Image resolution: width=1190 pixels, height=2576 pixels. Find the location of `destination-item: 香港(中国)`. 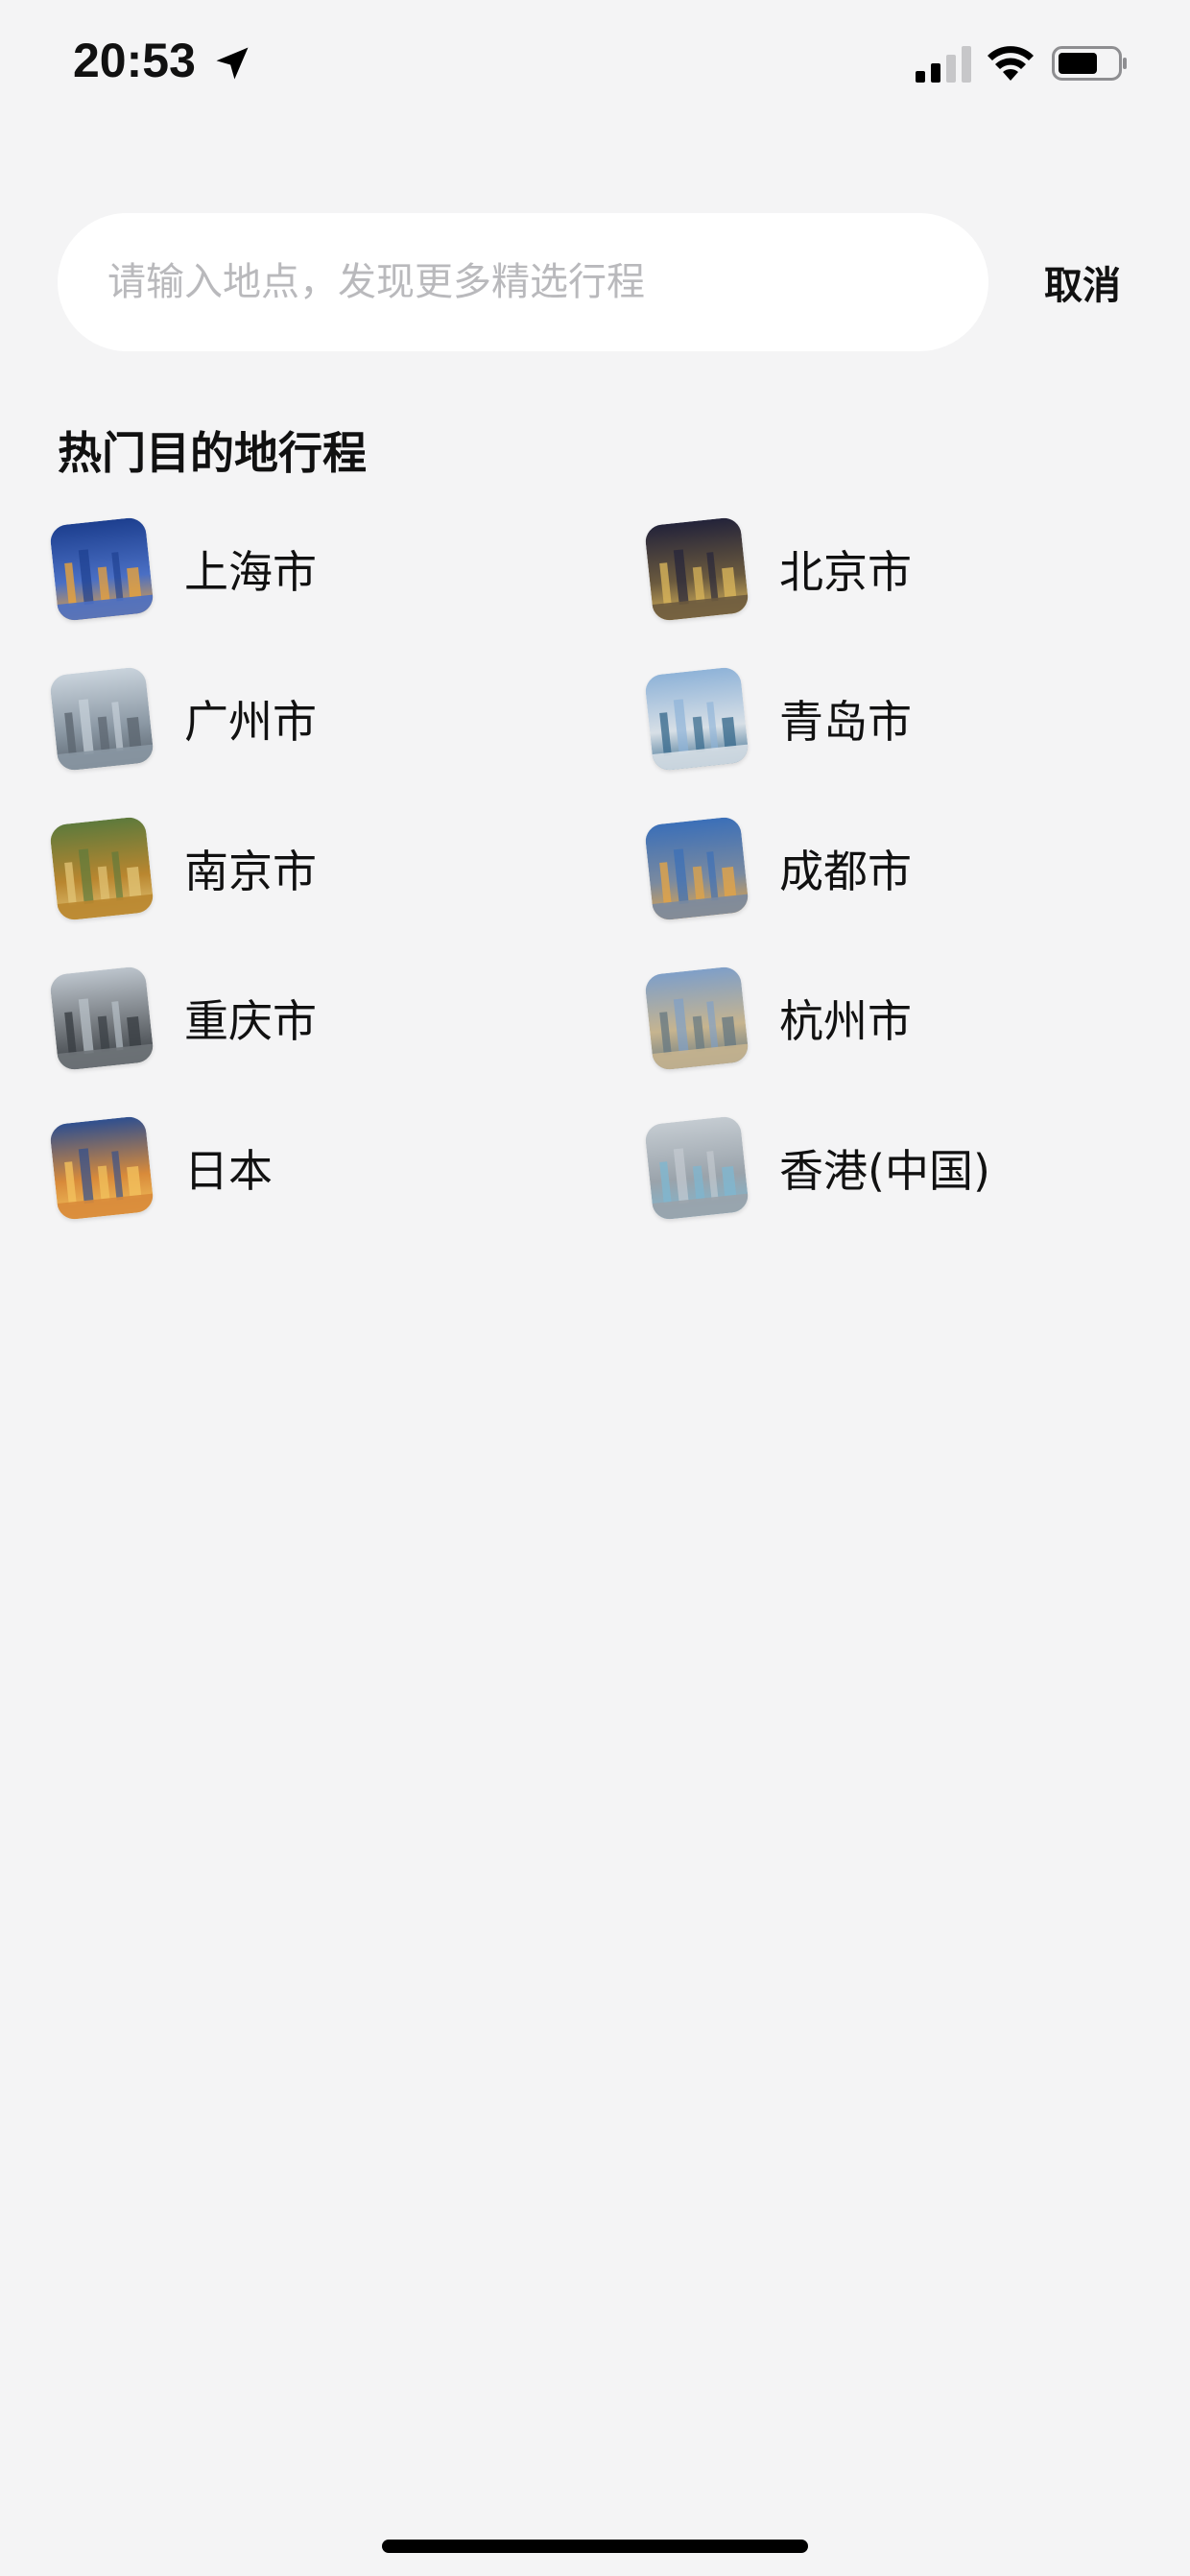

destination-item: 香港(中国) is located at coordinates (817, 1168).